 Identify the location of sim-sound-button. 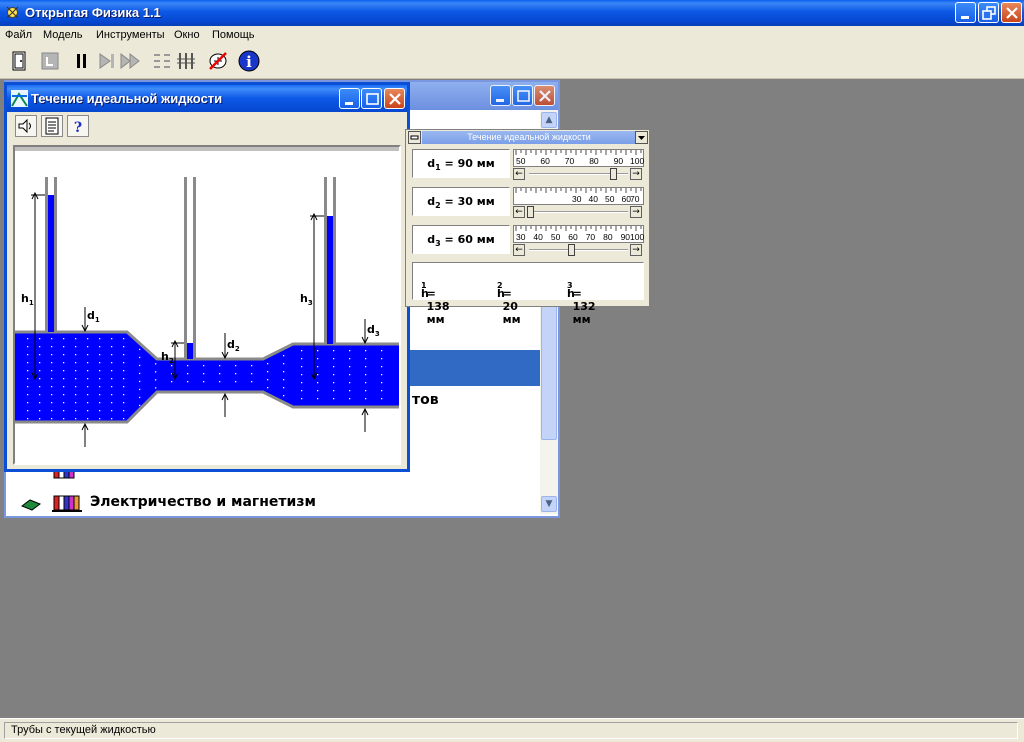
(26, 126).